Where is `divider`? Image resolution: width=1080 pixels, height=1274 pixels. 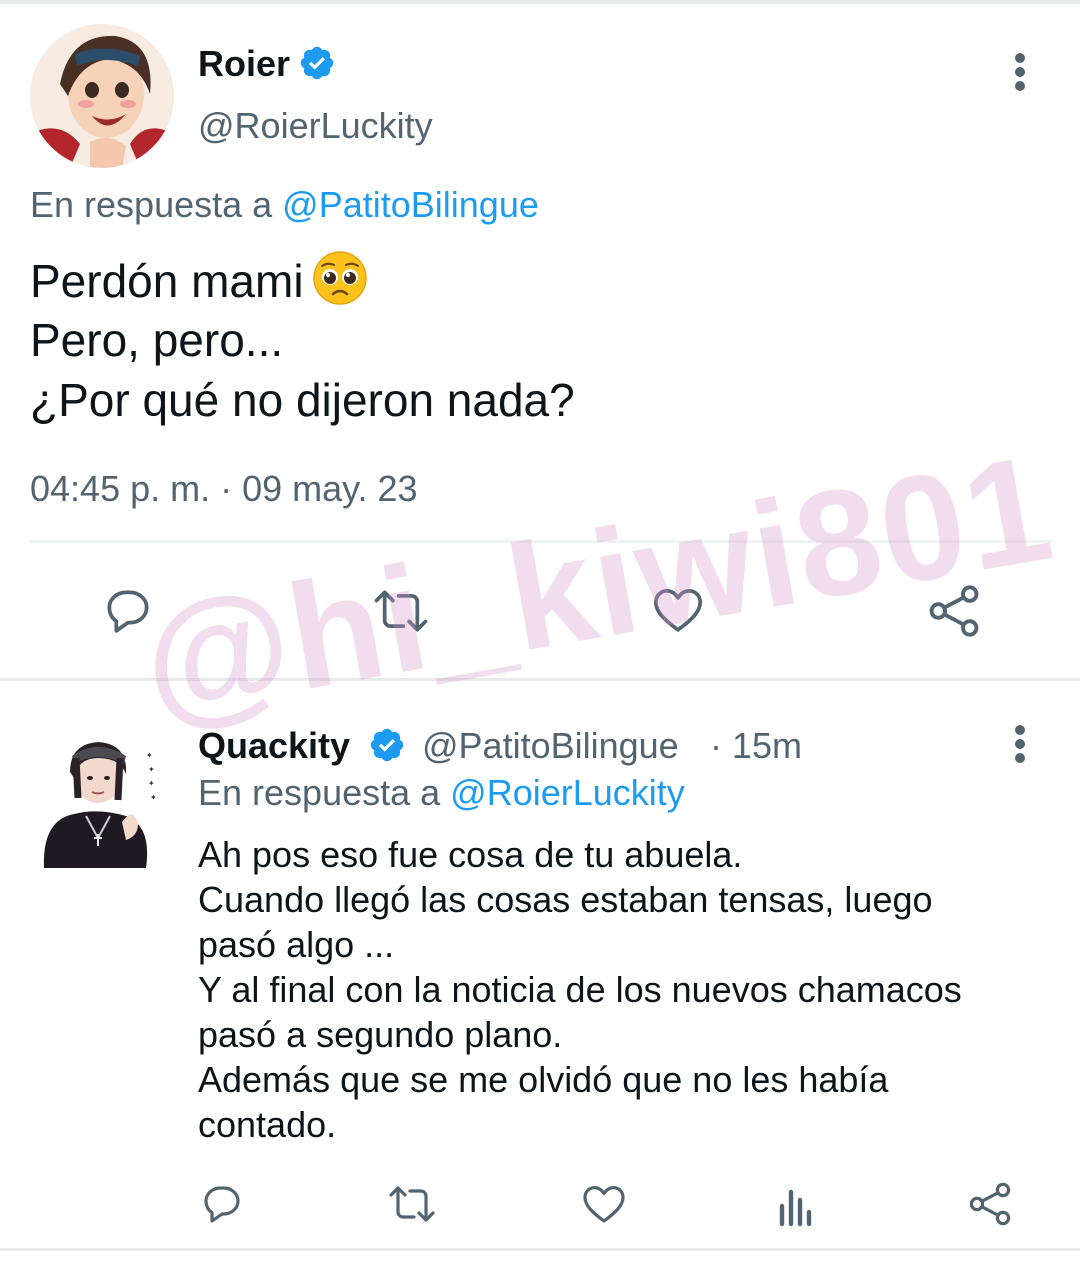 divider is located at coordinates (541, 541).